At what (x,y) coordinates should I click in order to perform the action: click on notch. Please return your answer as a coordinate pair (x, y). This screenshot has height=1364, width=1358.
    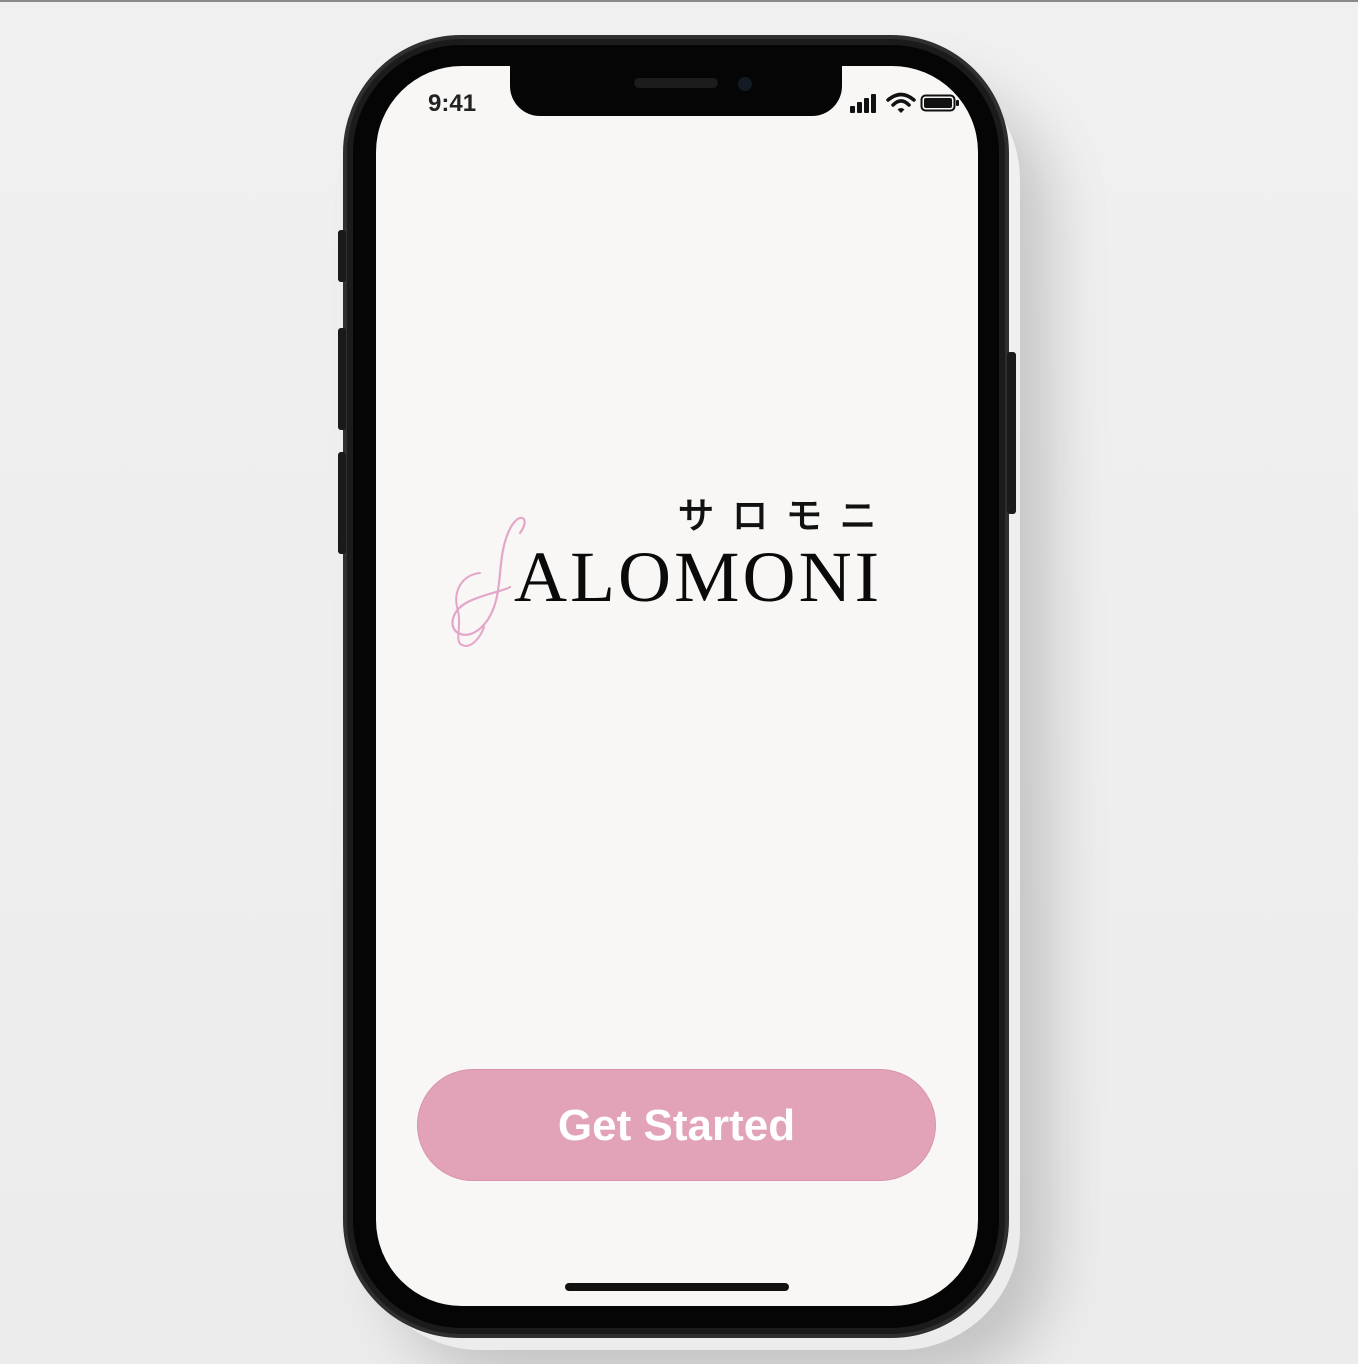
    Looking at the image, I should click on (676, 88).